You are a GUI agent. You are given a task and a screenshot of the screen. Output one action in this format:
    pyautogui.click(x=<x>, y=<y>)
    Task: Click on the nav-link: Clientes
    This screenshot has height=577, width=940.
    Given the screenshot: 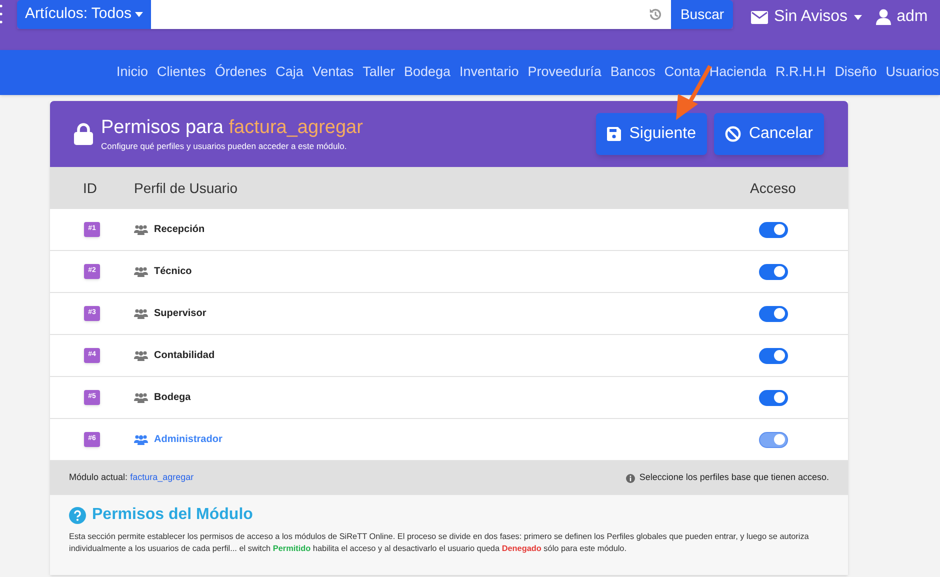 What is the action you would take?
    pyautogui.click(x=181, y=72)
    